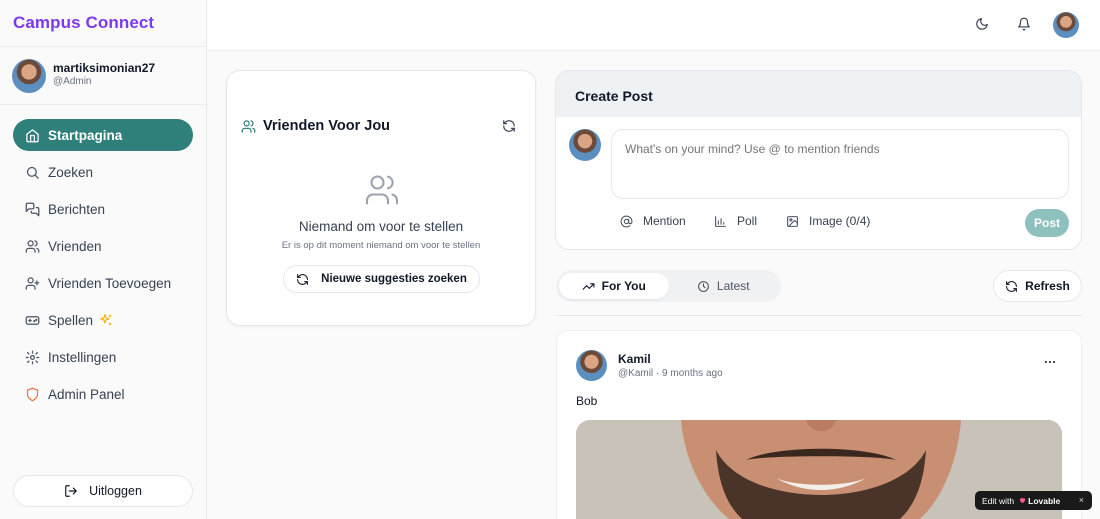 The image size is (1100, 519). What do you see at coordinates (1050, 362) in the screenshot?
I see `more-options-icon` at bounding box center [1050, 362].